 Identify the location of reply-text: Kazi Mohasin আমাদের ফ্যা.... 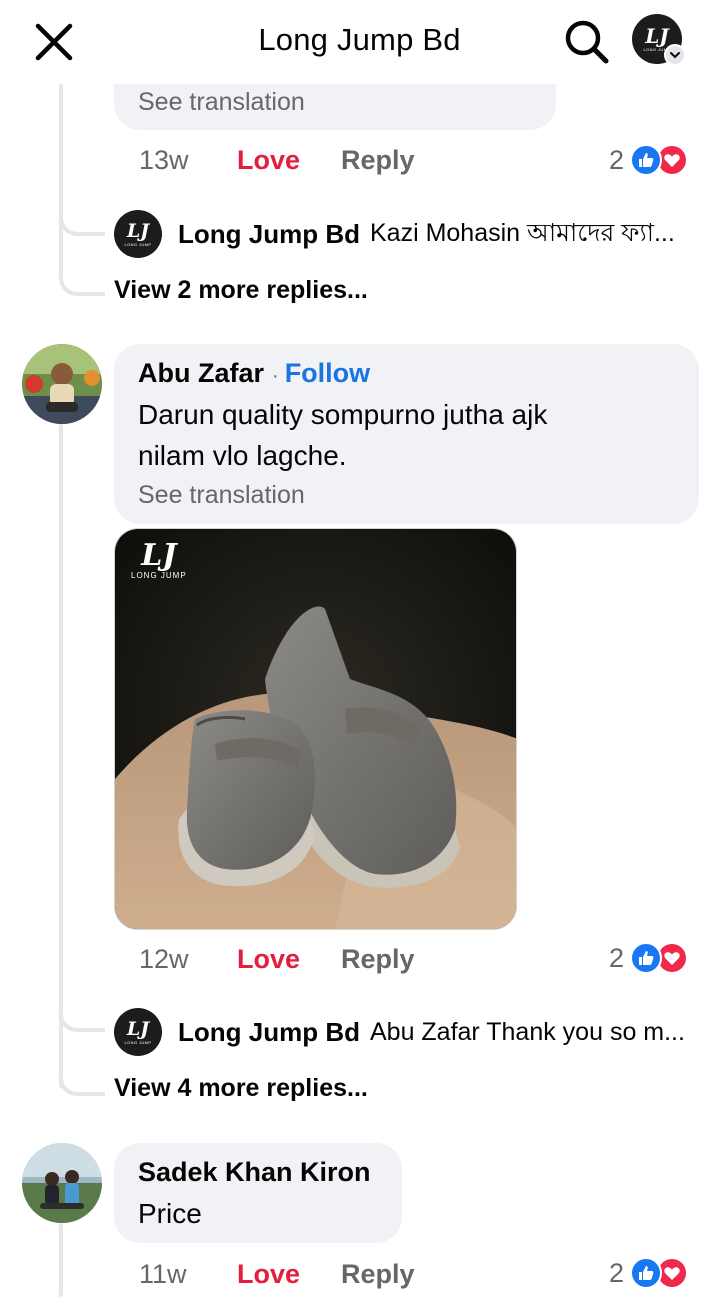
(522, 232).